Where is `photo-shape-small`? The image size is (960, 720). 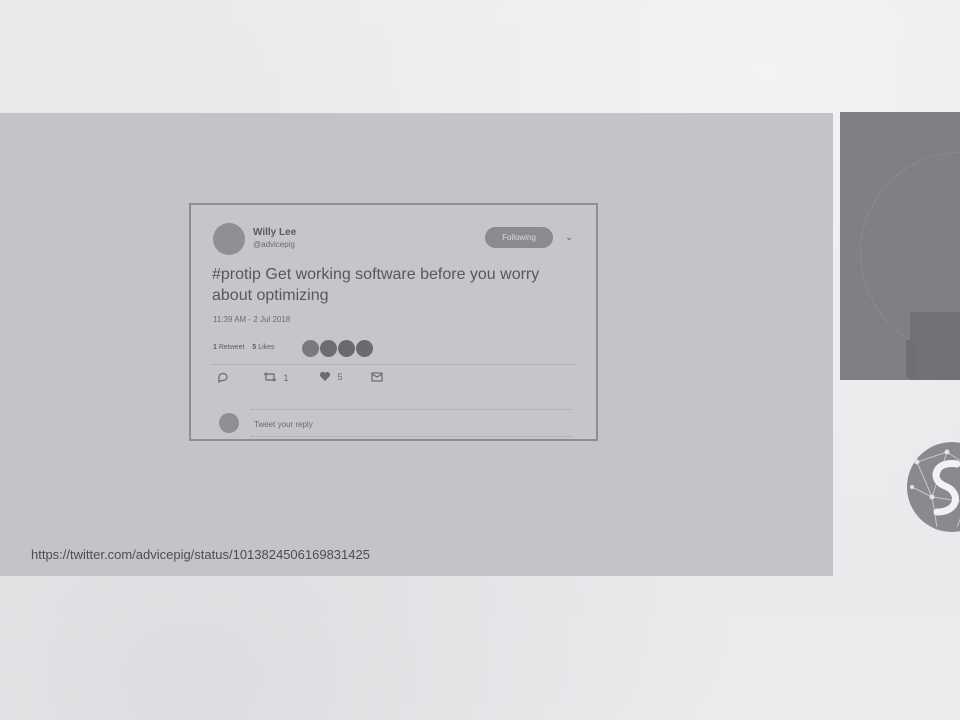
photo-shape-small is located at coordinates (911, 359).